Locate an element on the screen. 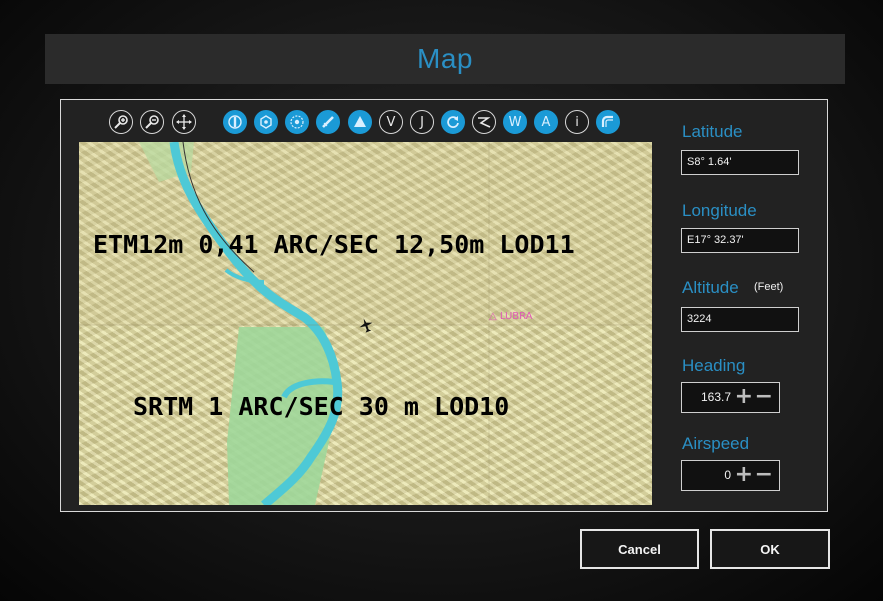  w-layer-icon: W is located at coordinates (515, 122).